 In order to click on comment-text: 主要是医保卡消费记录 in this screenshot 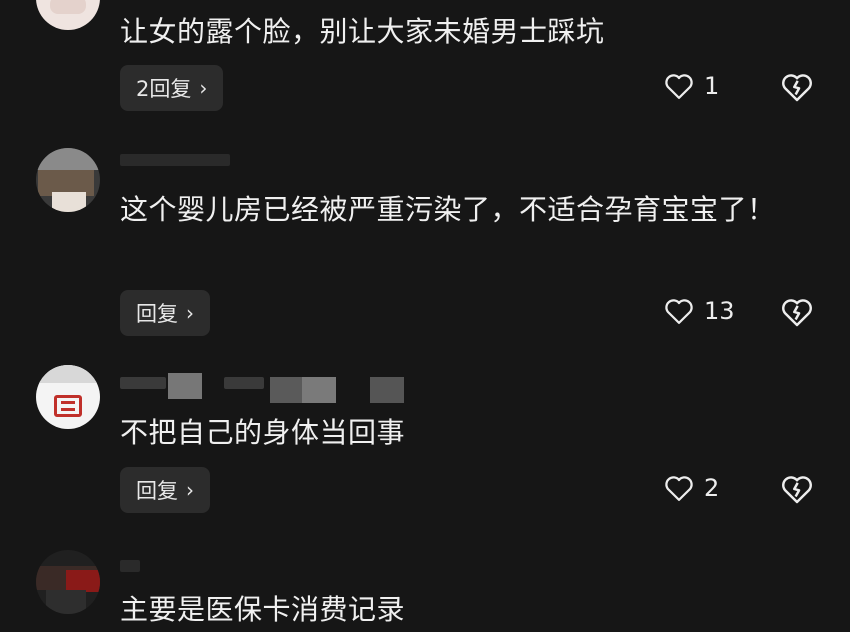, I will do `click(263, 609)`.